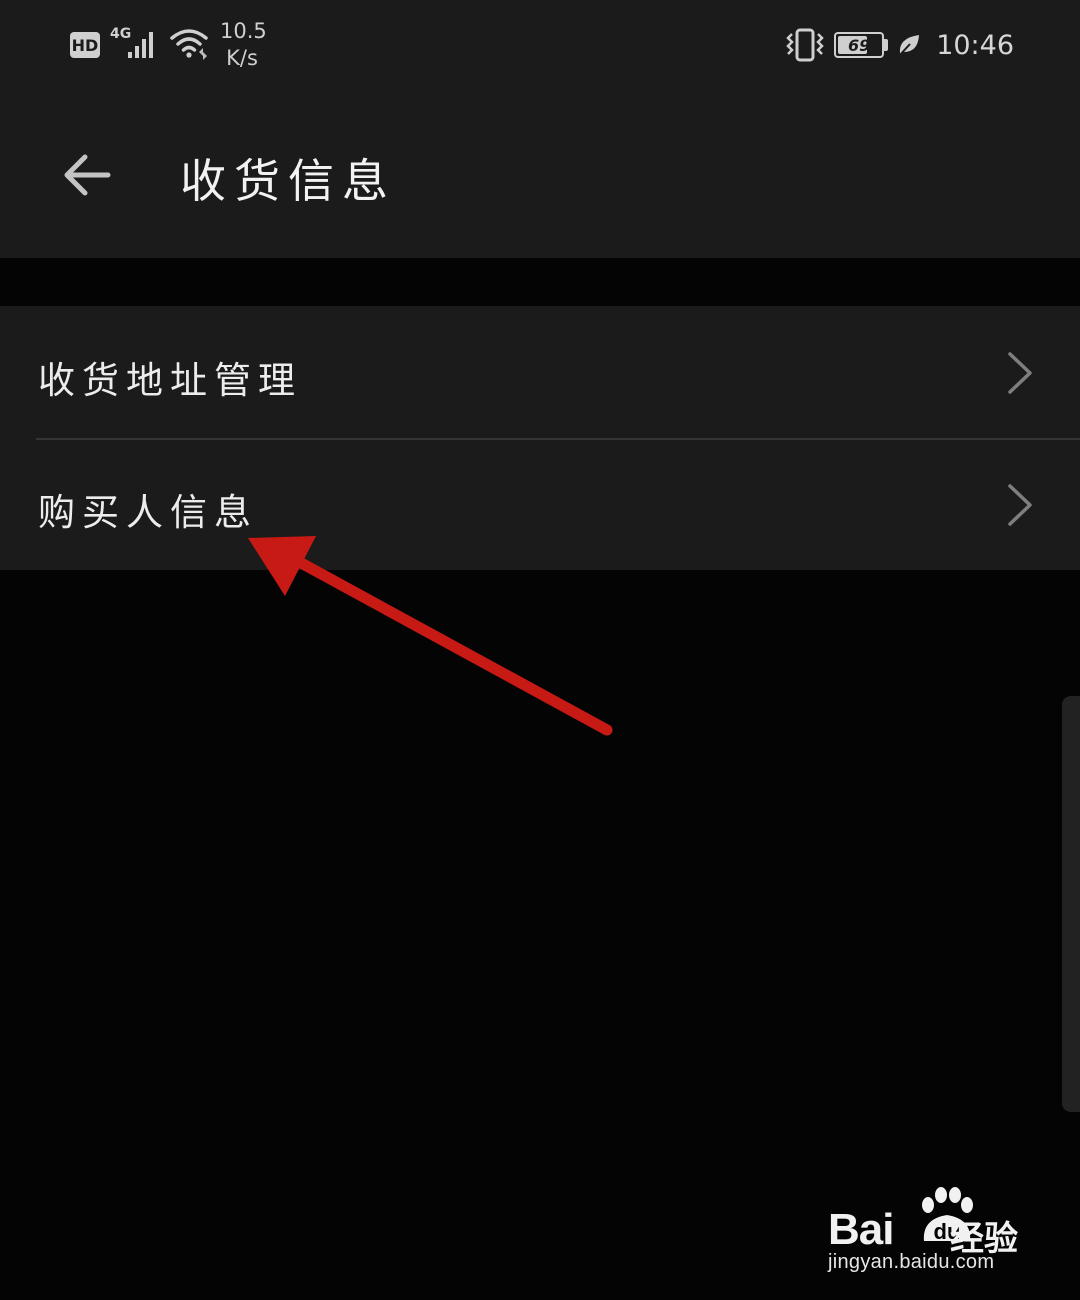  Describe the element at coordinates (861, 1229) in the screenshot. I see `watermark-brand: Bai` at that location.